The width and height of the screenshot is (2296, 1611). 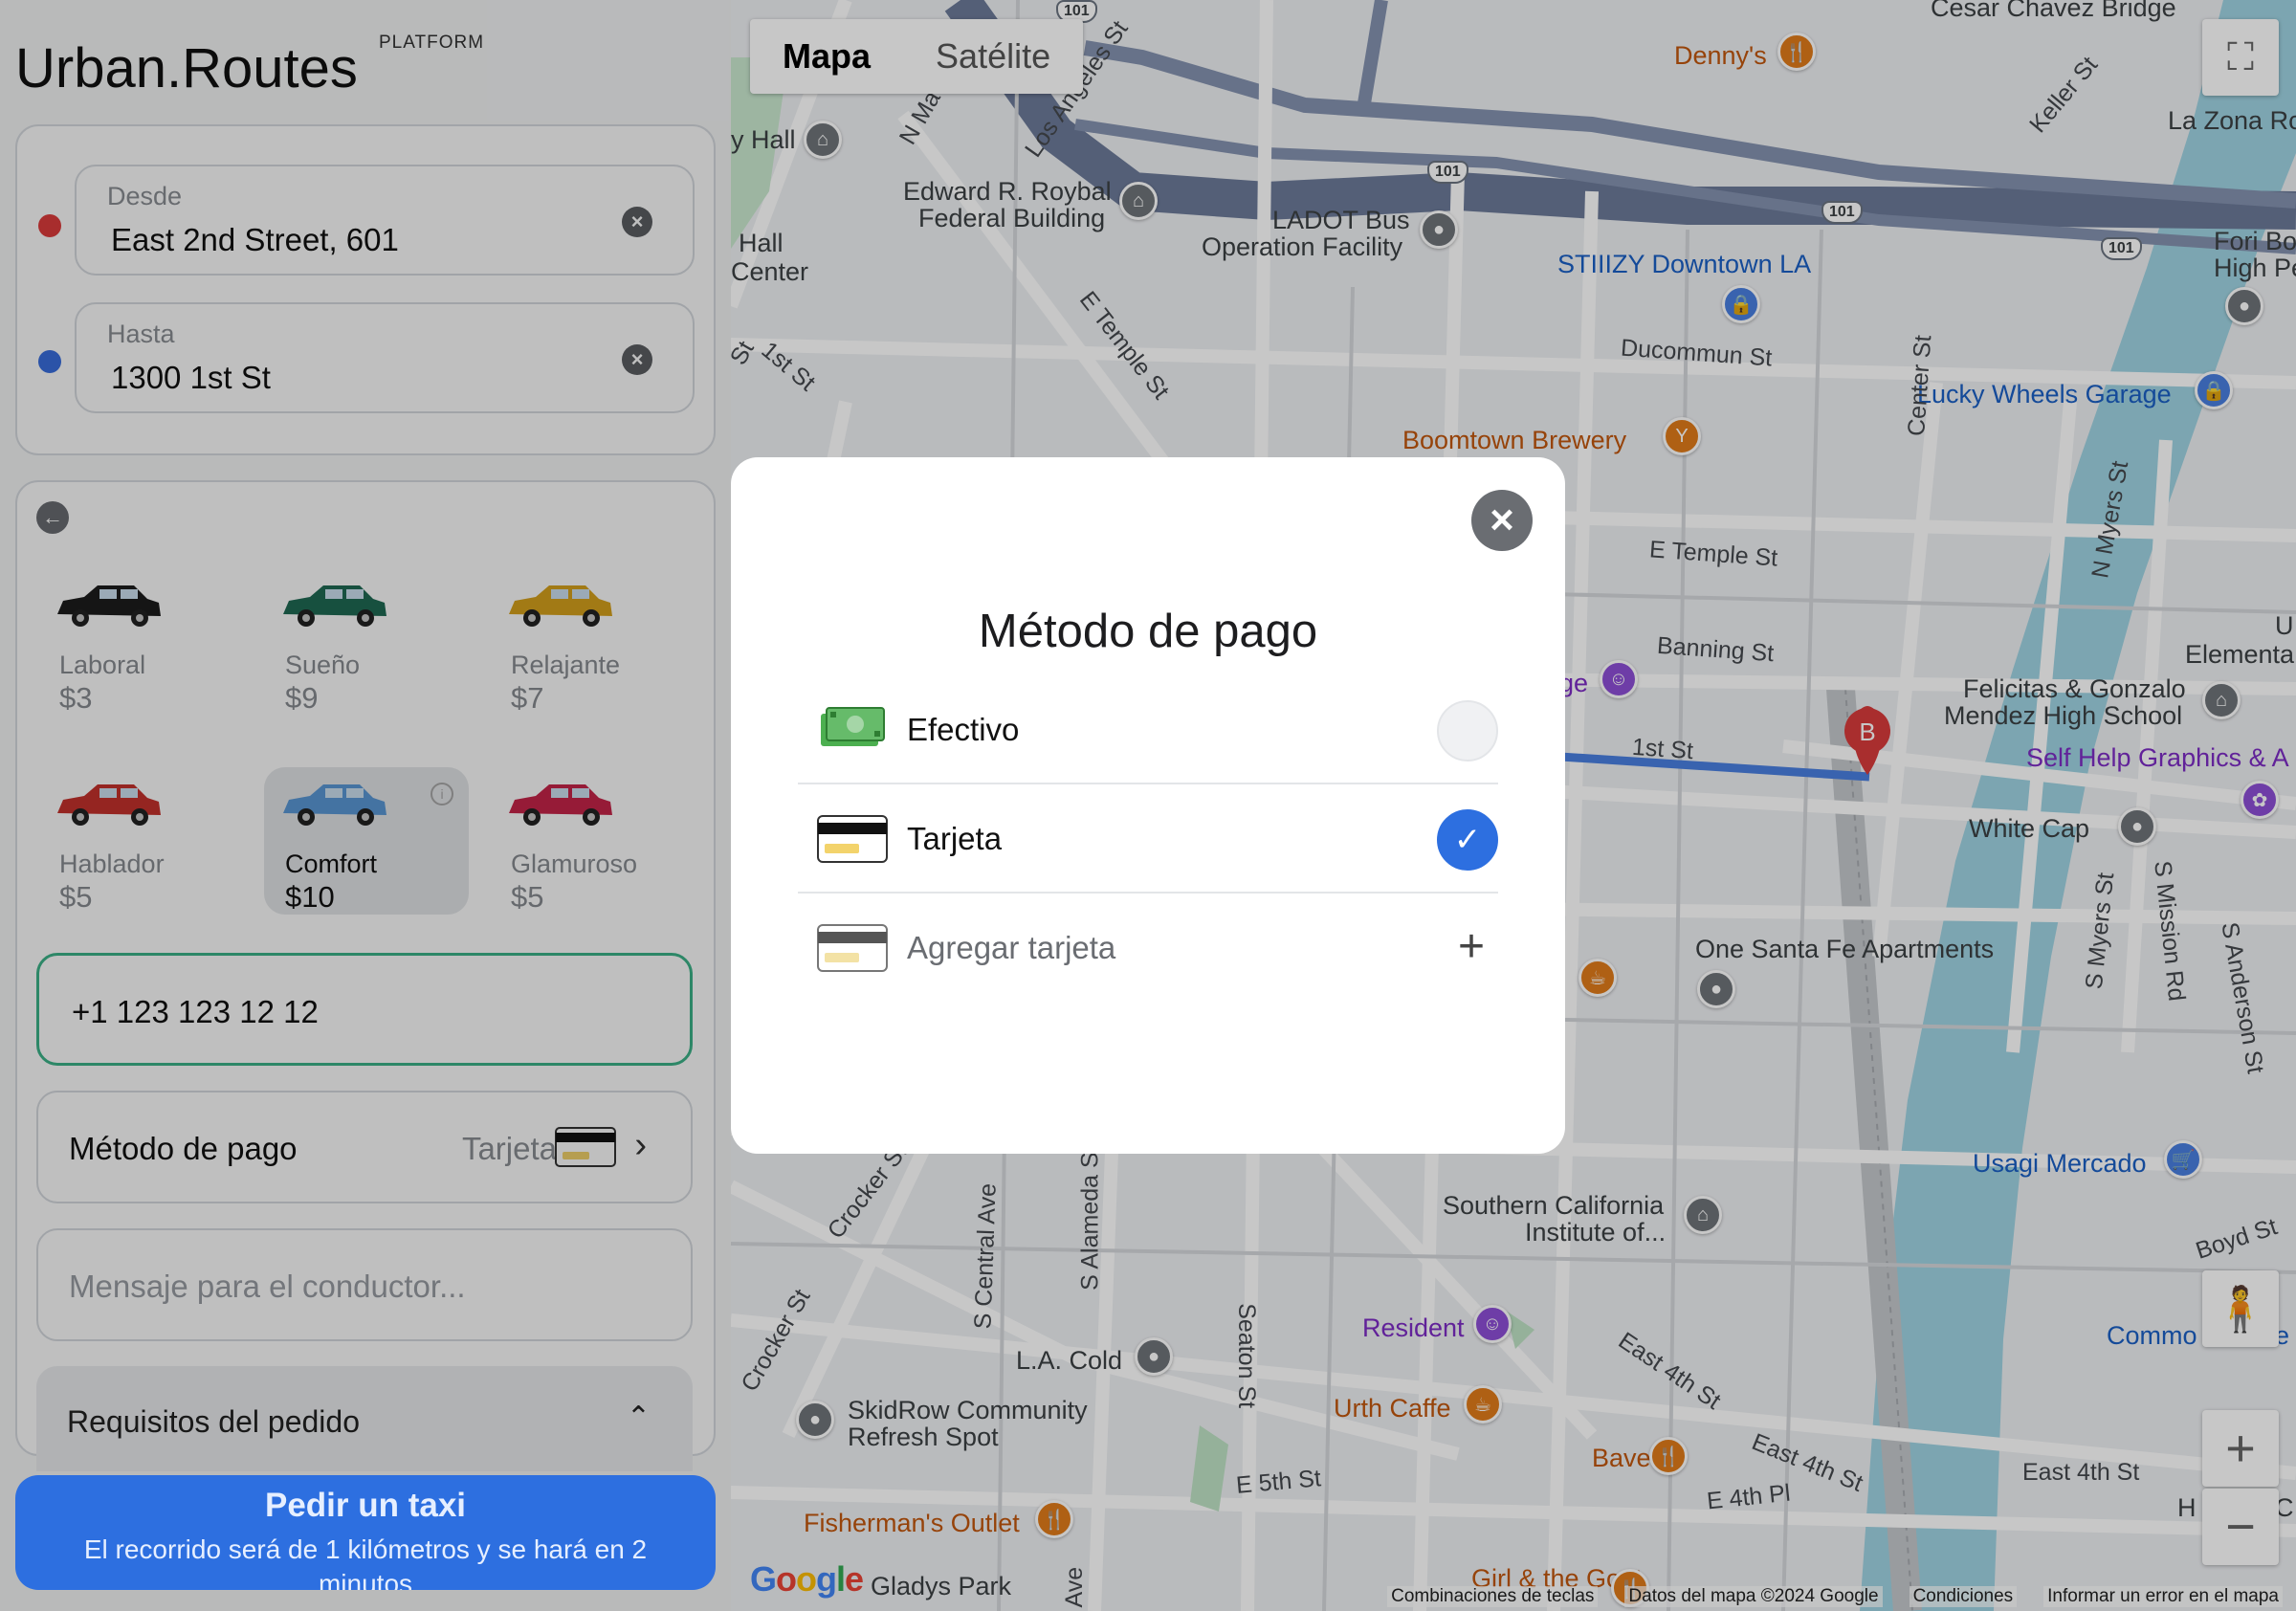 What do you see at coordinates (853, 727) in the screenshot?
I see `cash-icon` at bounding box center [853, 727].